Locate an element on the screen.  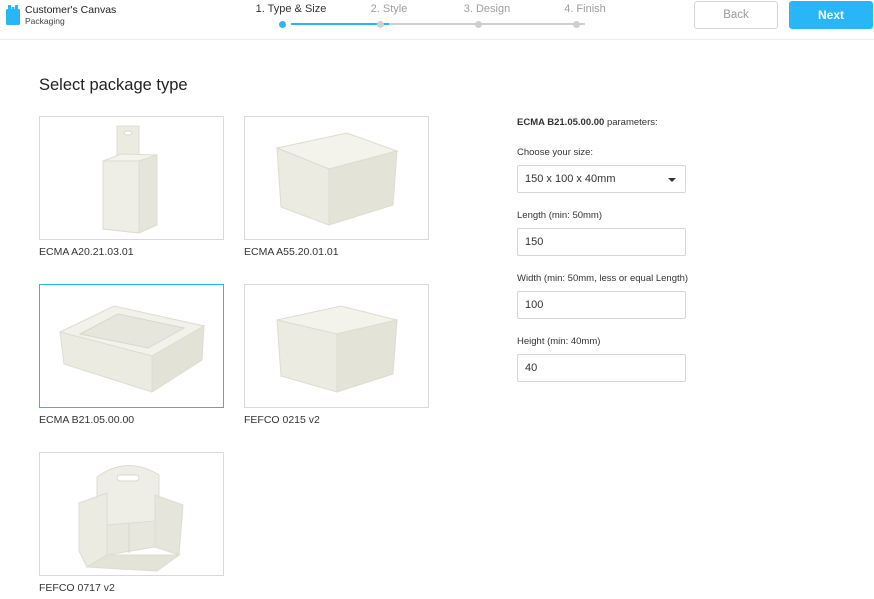
height-label: Height (min: 40mm) is located at coordinates (559, 341).